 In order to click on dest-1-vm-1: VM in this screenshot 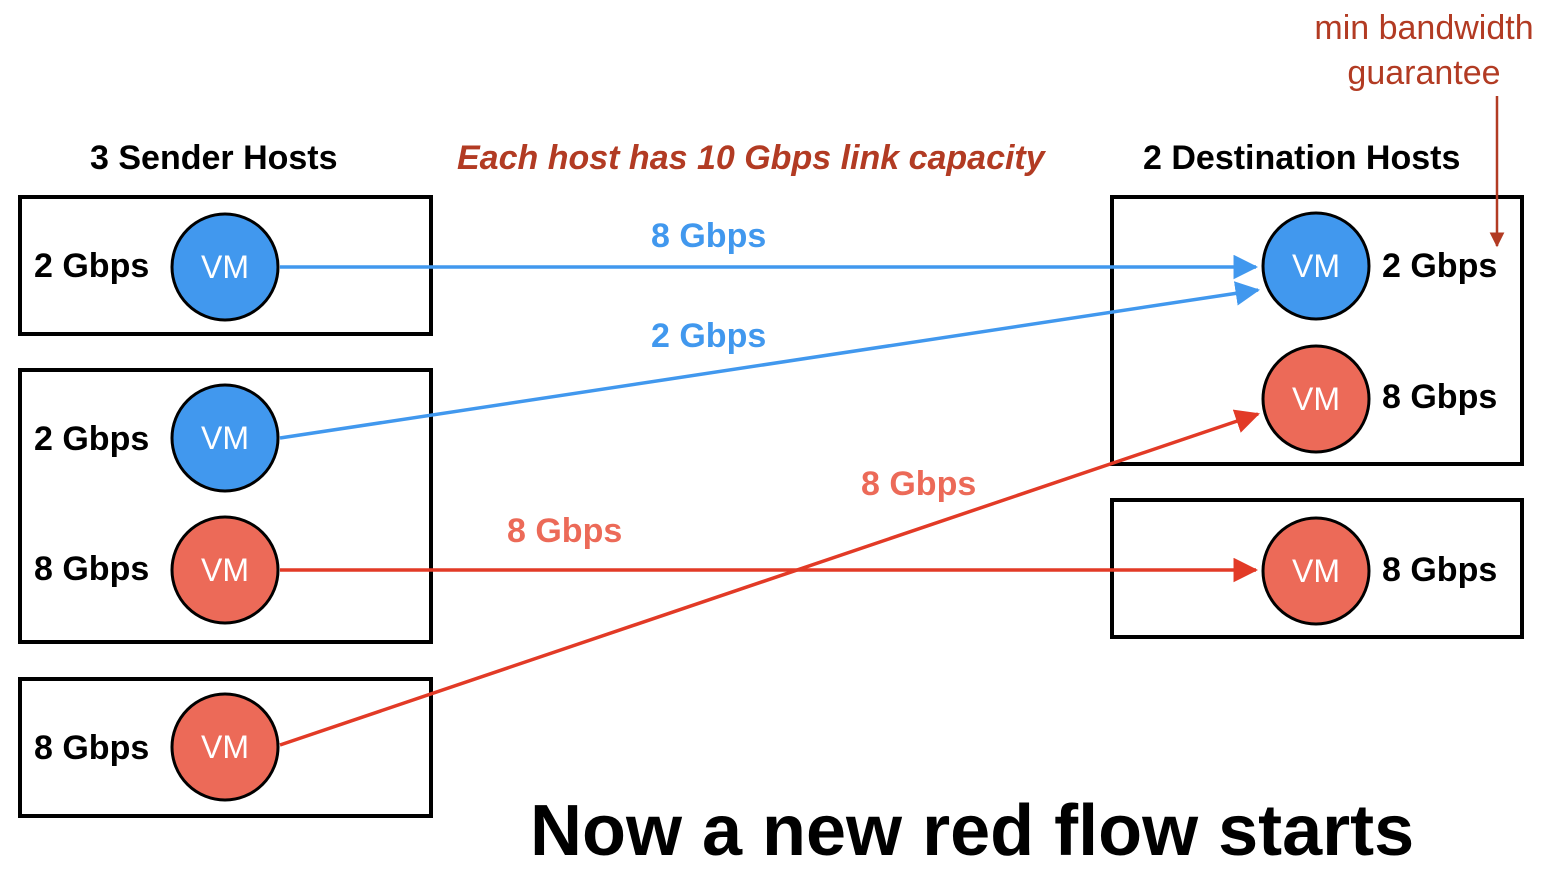, I will do `click(1316, 266)`.